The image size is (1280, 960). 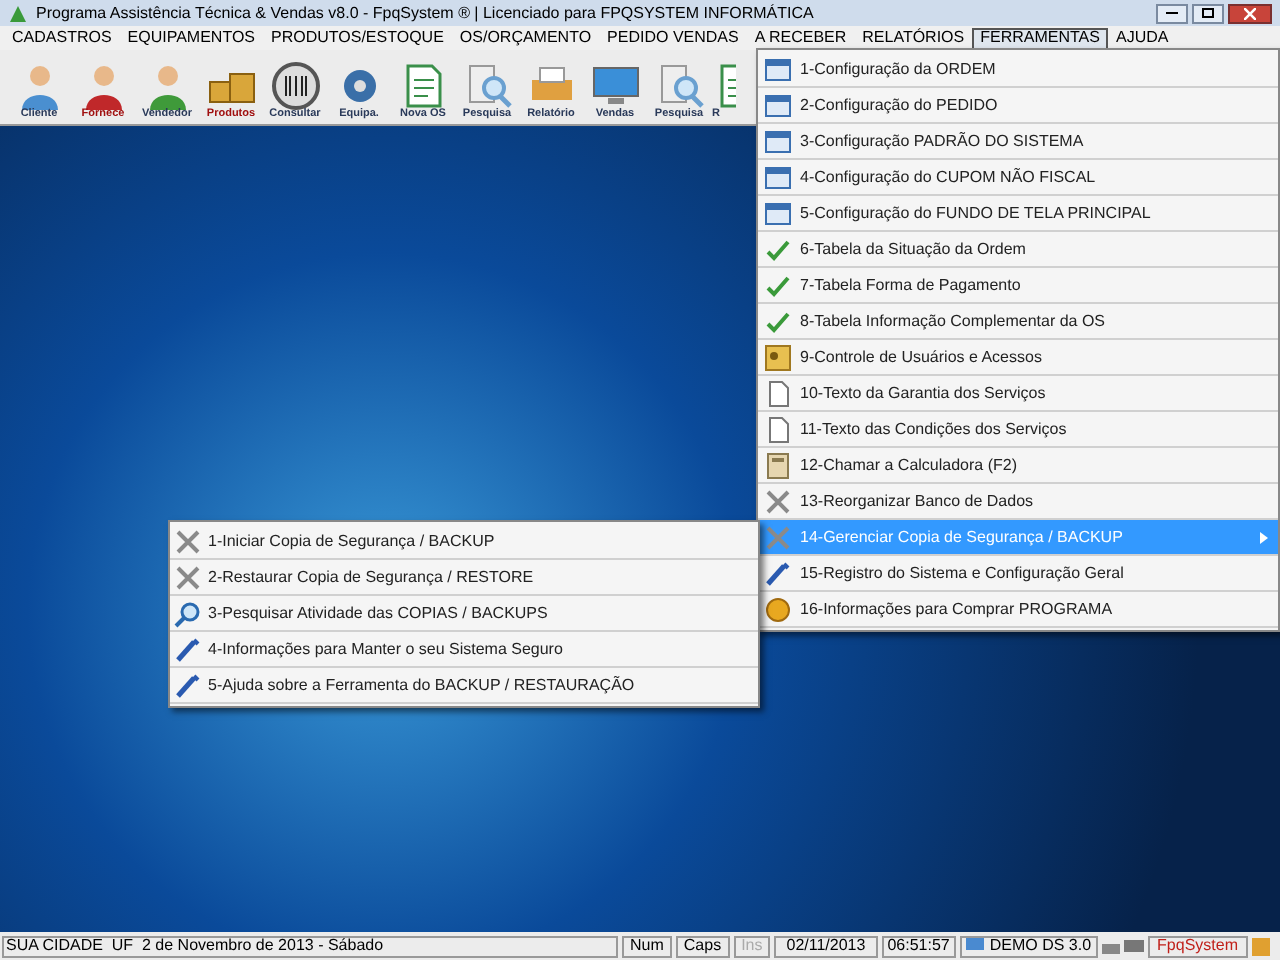 What do you see at coordinates (464, 542) in the screenshot?
I see `submenu-item: 1-Iniciar Copia de Segurança / BACKUP` at bounding box center [464, 542].